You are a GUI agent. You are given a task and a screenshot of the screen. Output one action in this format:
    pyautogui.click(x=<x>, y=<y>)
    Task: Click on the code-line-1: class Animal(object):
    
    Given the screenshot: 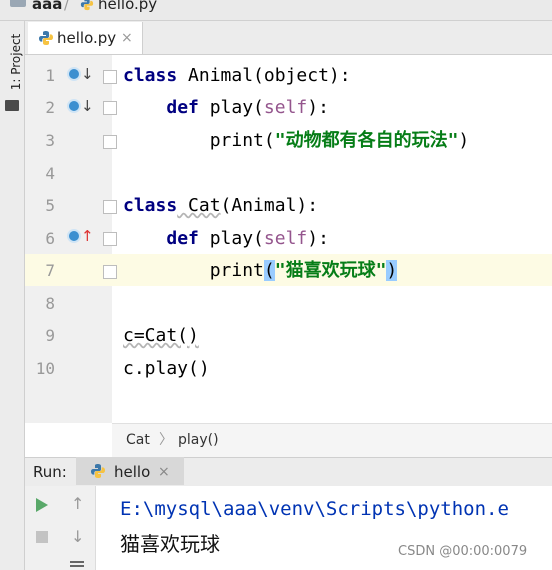 What is the action you would take?
    pyautogui.click(x=237, y=76)
    